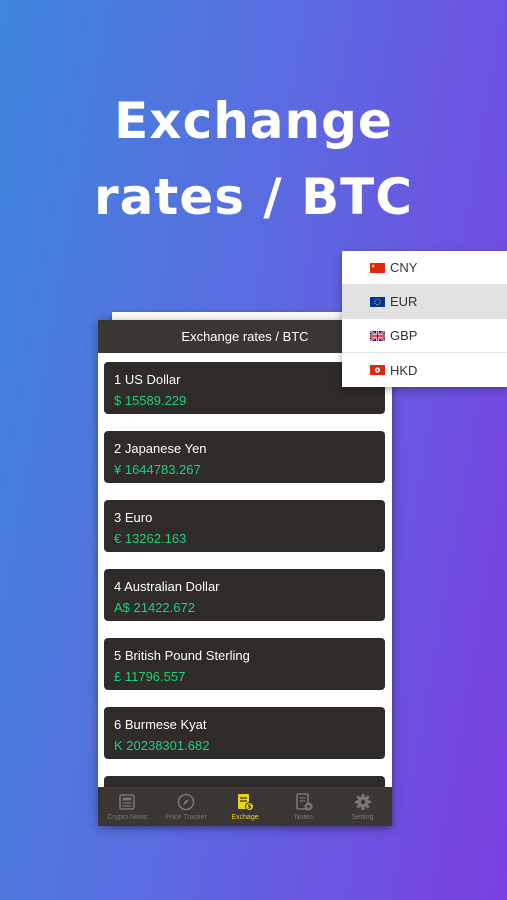  I want to click on tab-notes: Notes, so click(303, 806).